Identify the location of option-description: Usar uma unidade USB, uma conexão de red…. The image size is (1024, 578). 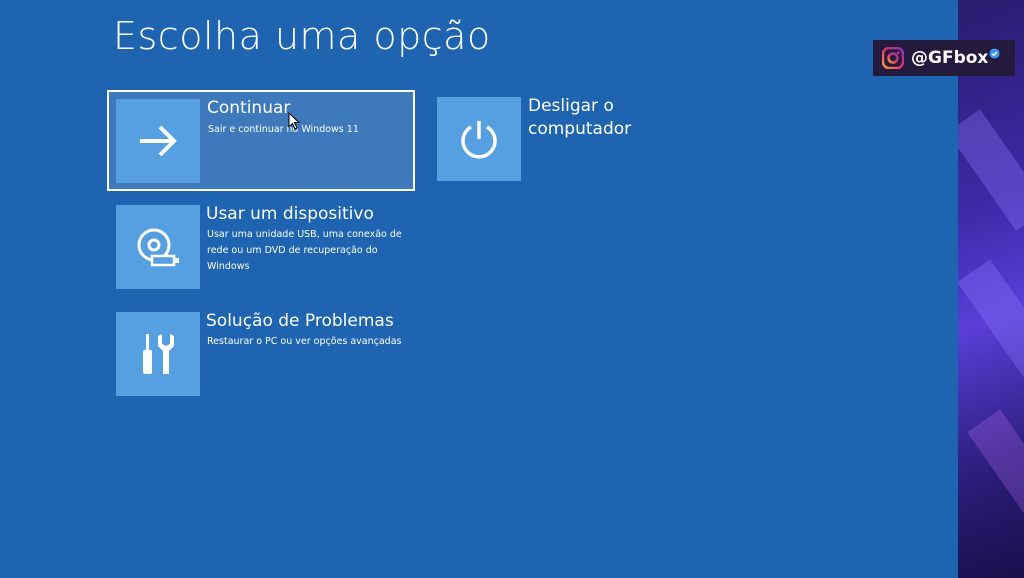
(304, 250).